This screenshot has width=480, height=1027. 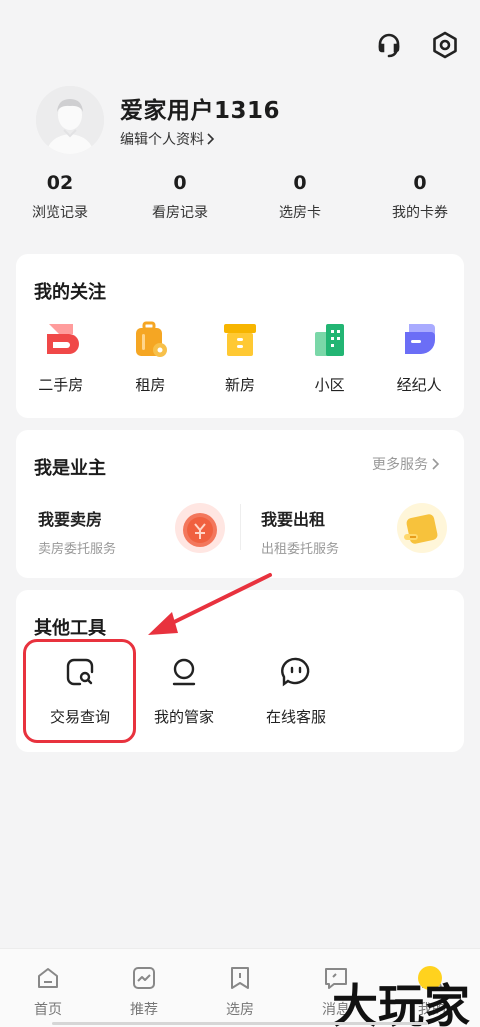 I want to click on agent-icon, so click(x=420, y=339).